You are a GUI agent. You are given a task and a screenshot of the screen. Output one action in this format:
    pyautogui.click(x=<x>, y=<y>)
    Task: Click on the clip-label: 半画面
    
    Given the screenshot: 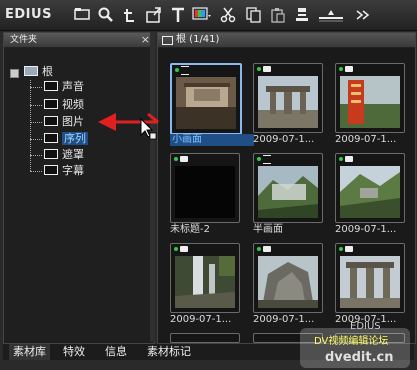 What is the action you would take?
    pyautogui.click(x=268, y=229)
    